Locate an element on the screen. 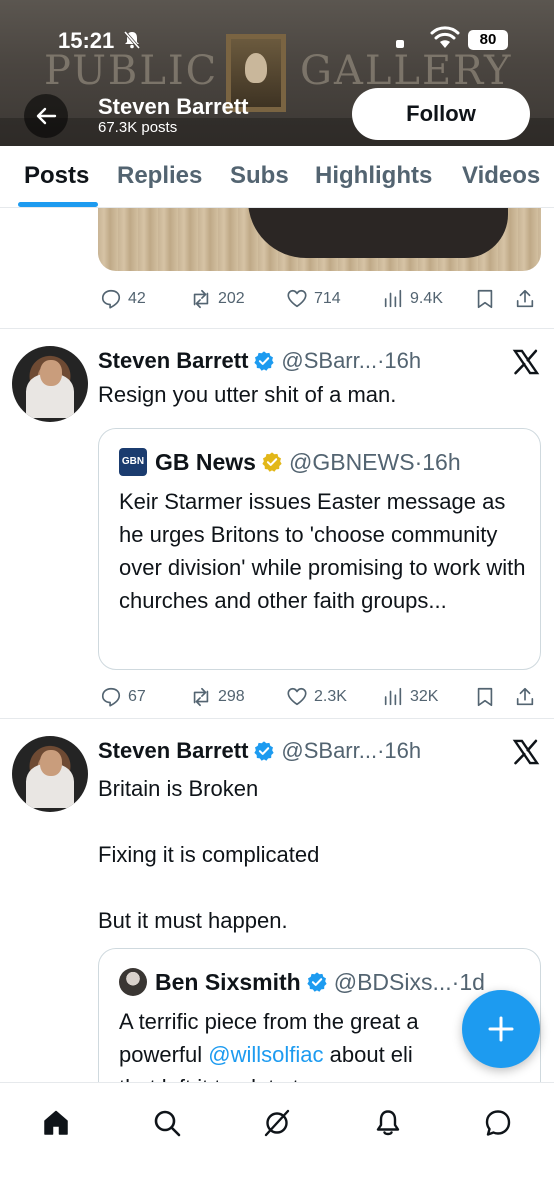 The width and height of the screenshot is (554, 1200). reply-icon is located at coordinates (111, 299).